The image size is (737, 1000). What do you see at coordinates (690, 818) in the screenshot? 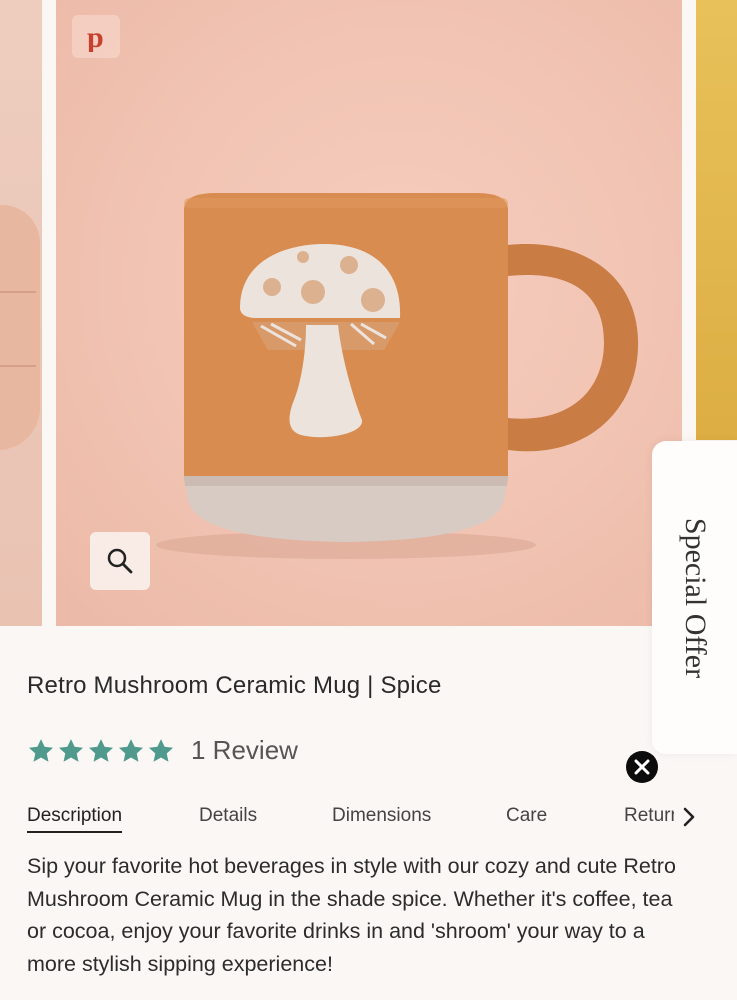
I see `chevron-right-icon` at bounding box center [690, 818].